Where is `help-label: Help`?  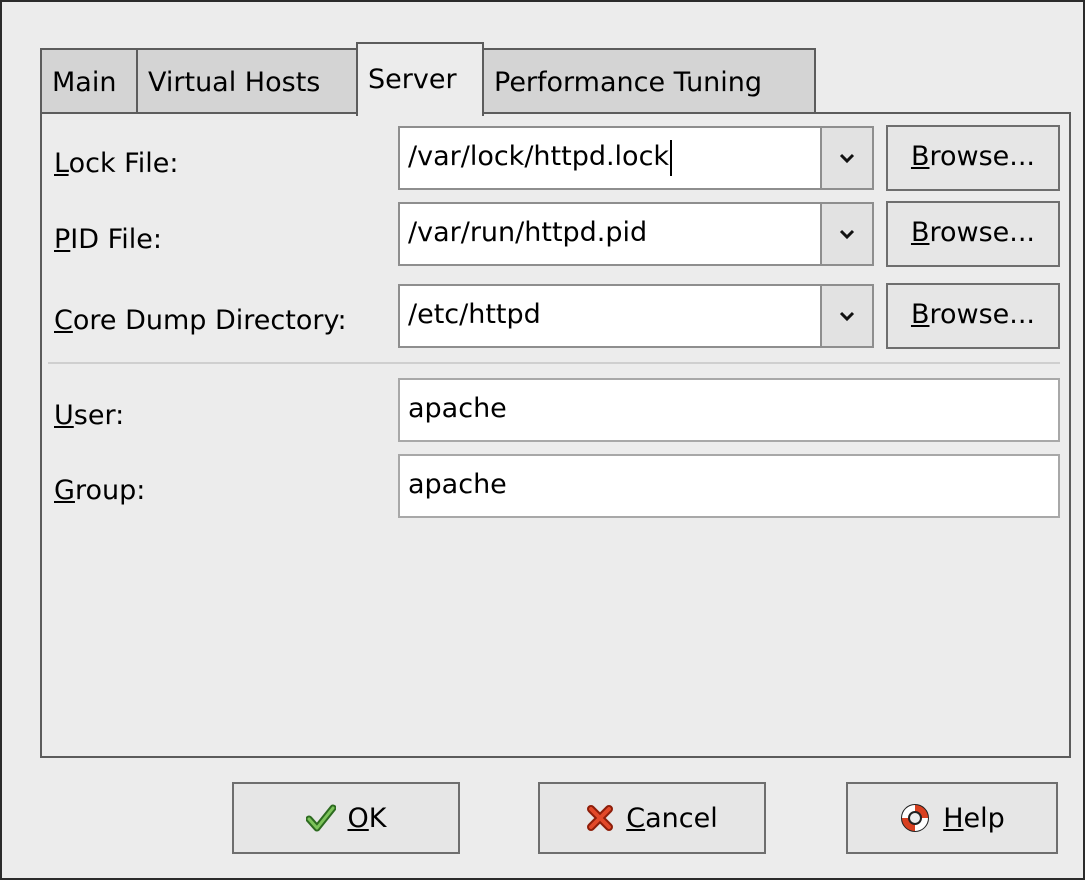
help-label: Help is located at coordinates (974, 818).